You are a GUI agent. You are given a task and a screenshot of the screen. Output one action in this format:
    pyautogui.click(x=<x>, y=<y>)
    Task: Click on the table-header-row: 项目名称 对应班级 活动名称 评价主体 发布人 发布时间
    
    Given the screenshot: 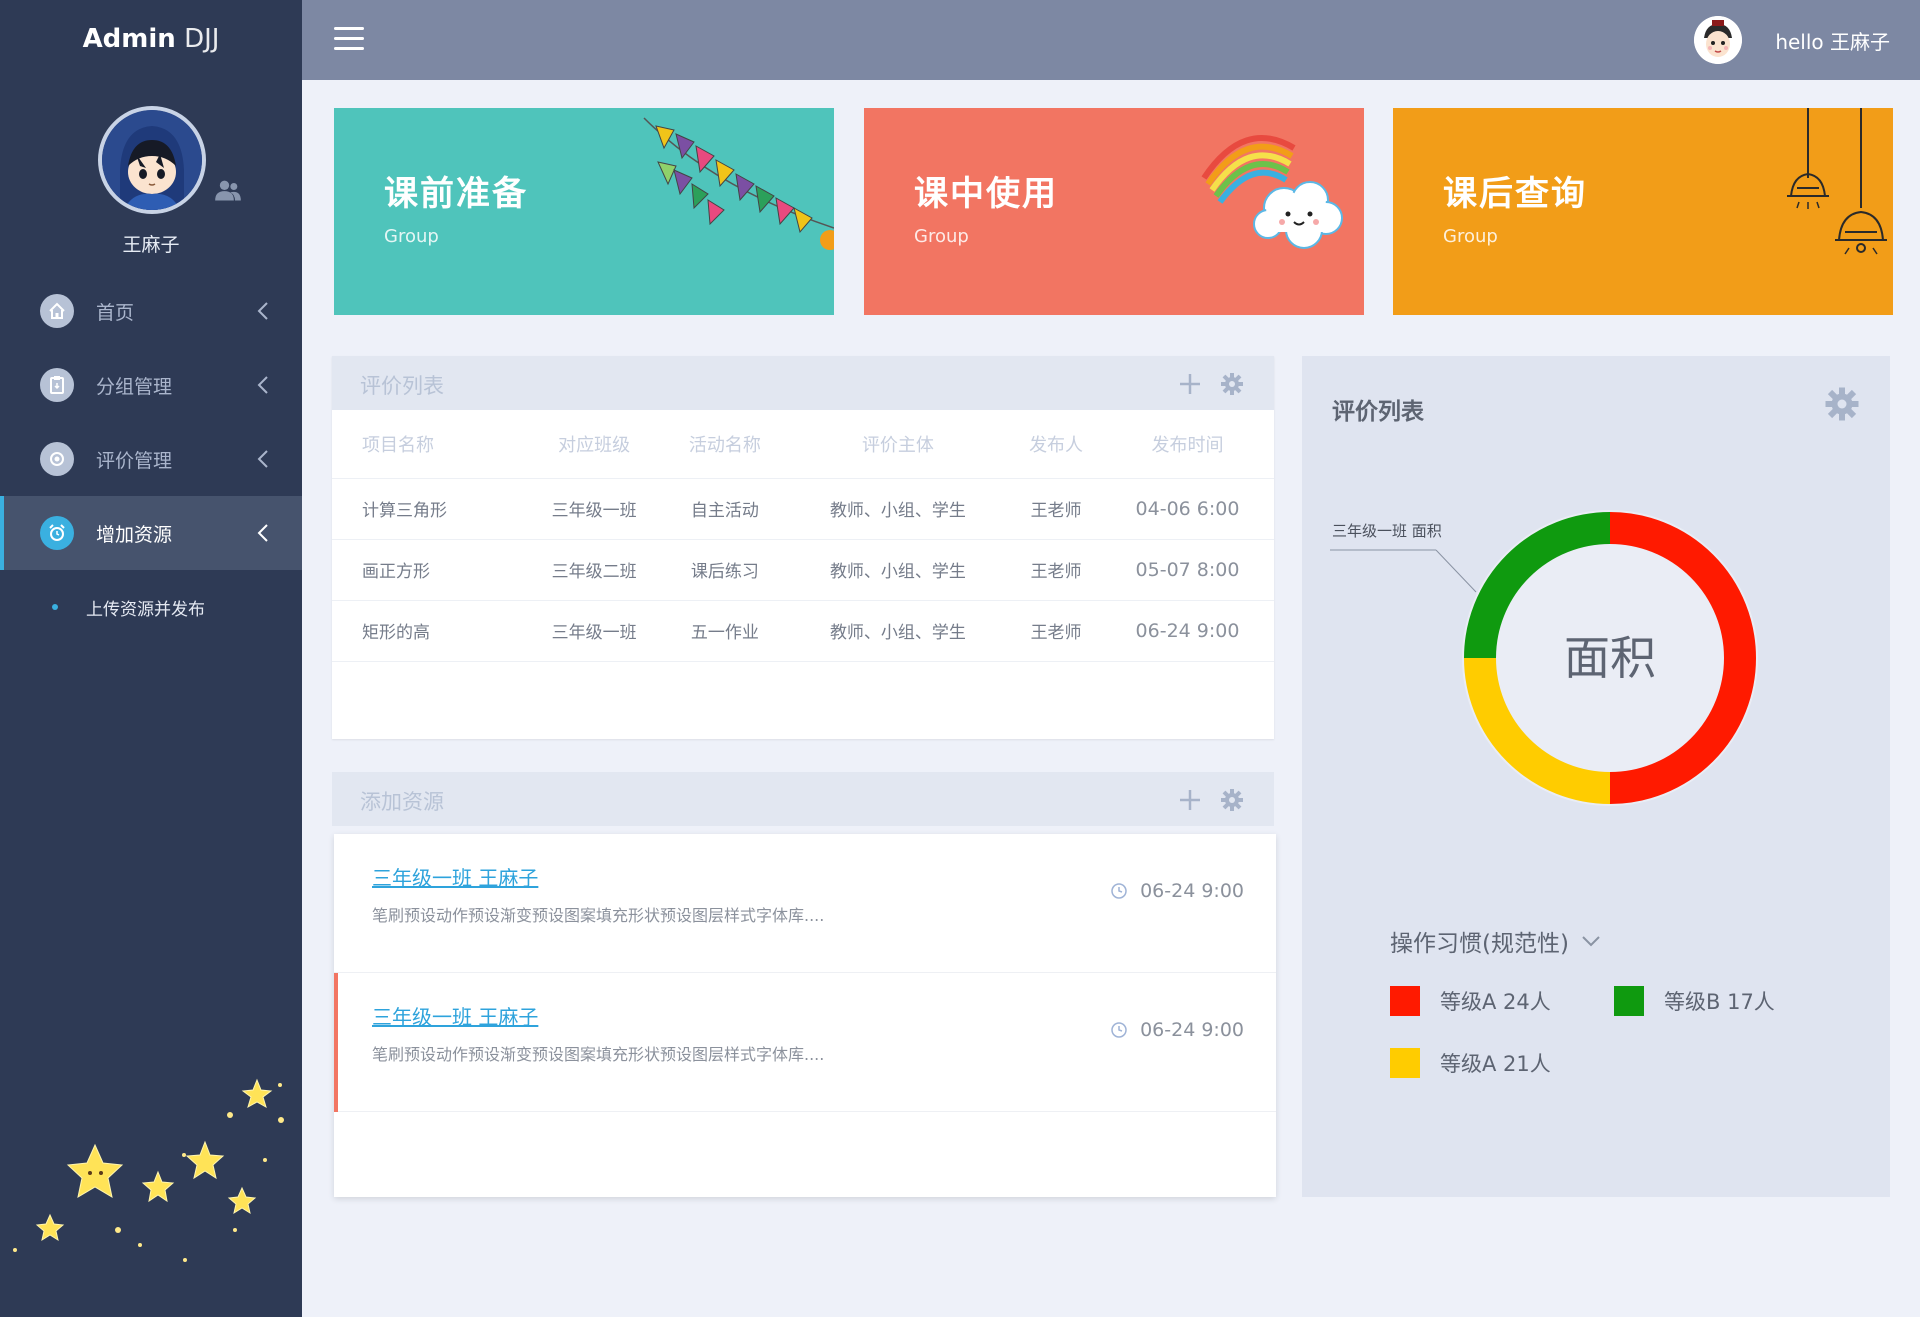 What is the action you would take?
    pyautogui.click(x=803, y=444)
    